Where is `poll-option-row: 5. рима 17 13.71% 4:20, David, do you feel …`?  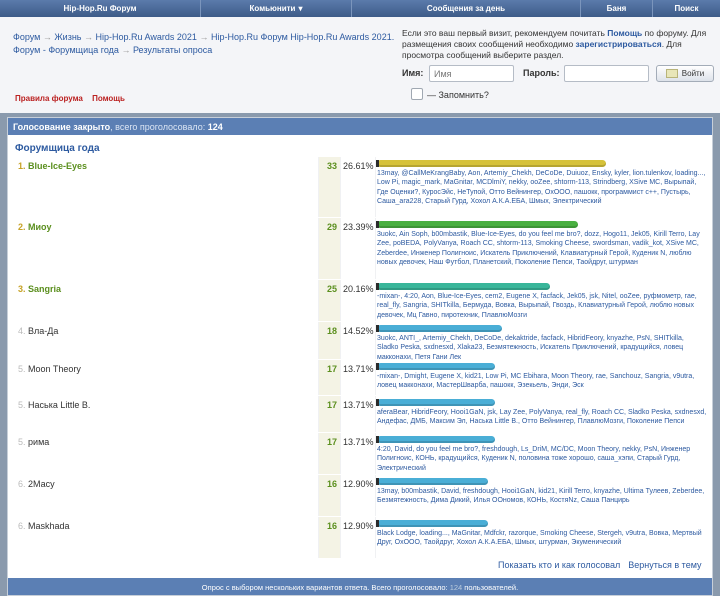
poll-option-row: 5. рима 17 13.71% 4:20, David, do you feel … is located at coordinates (361, 453).